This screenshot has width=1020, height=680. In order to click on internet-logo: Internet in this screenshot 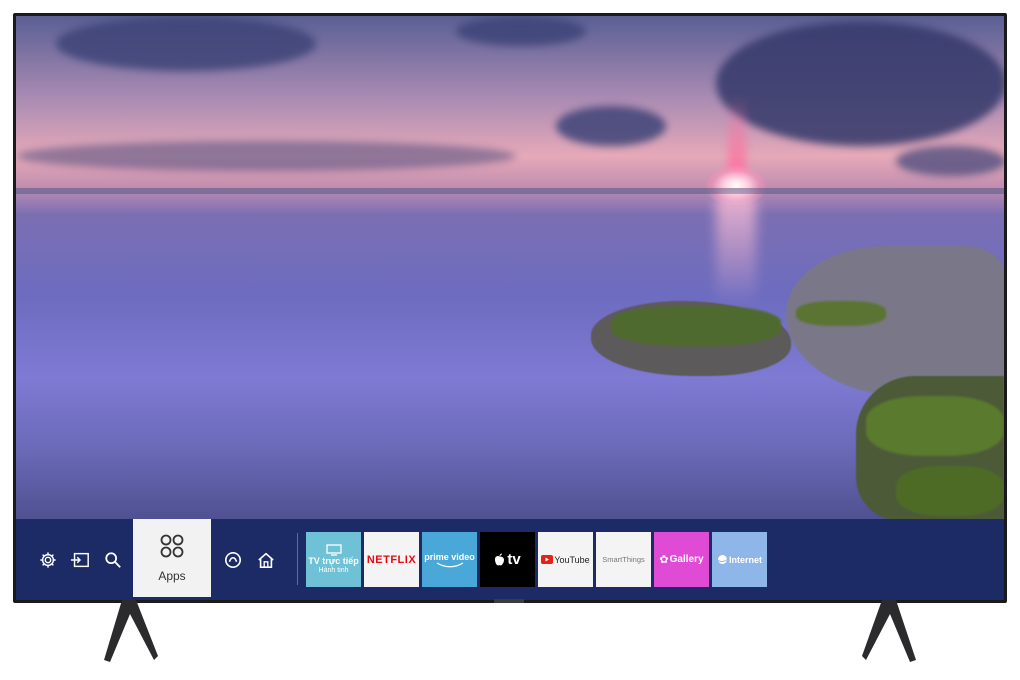, I will do `click(745, 559)`.